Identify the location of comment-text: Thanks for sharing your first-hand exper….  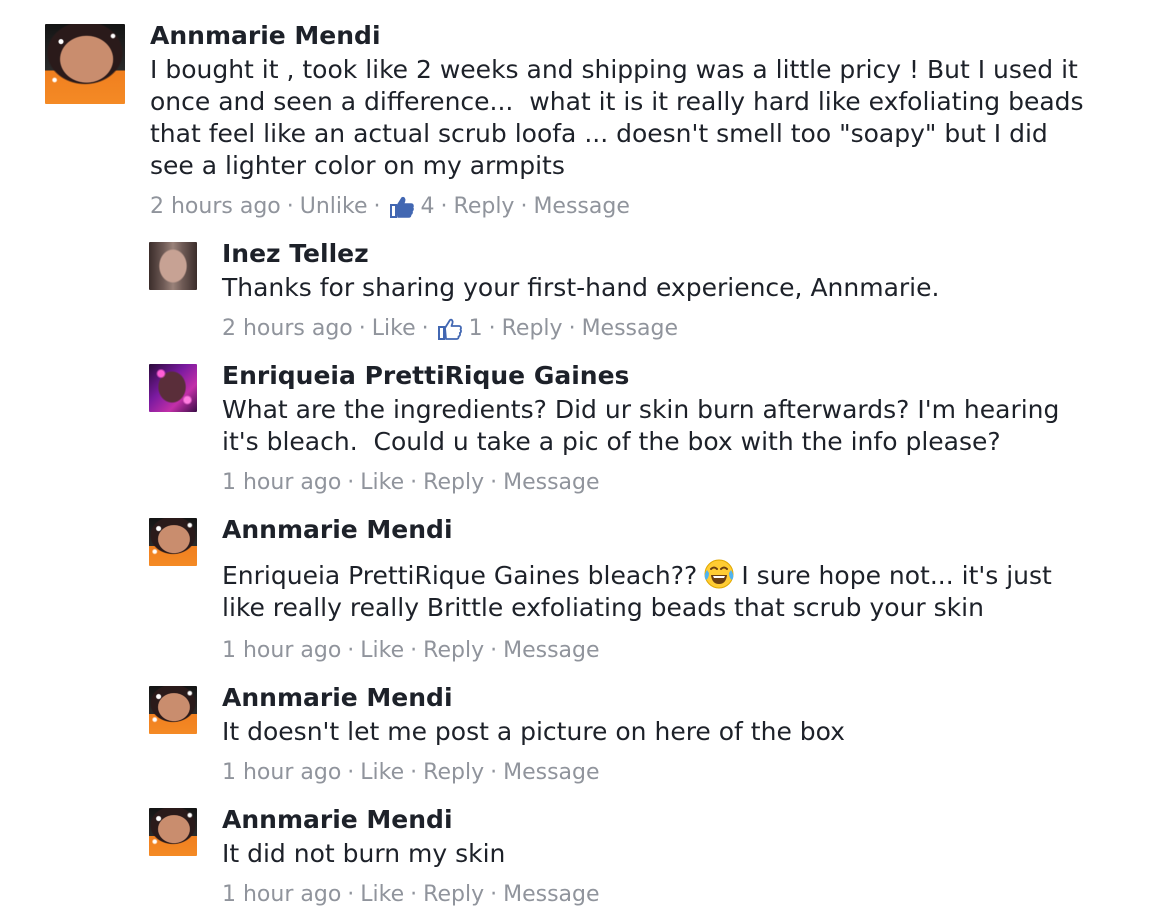
(581, 287).